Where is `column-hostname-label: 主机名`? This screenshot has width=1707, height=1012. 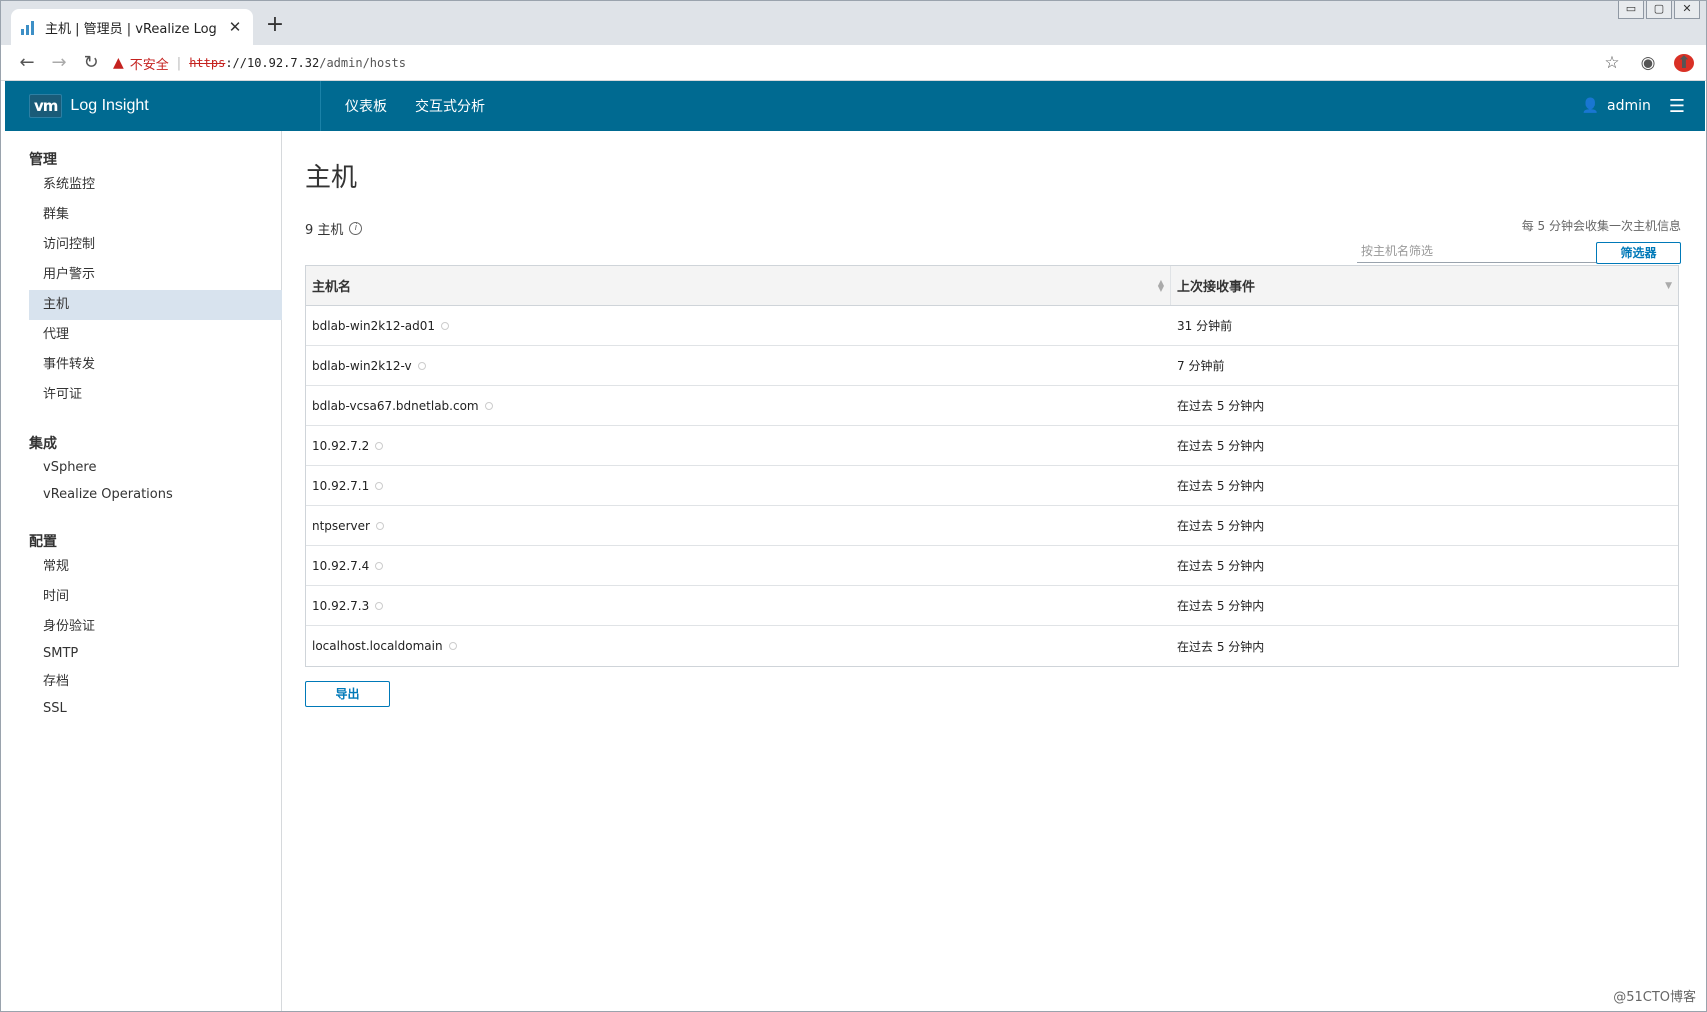
column-hostname-label: 主机名 is located at coordinates (332, 287).